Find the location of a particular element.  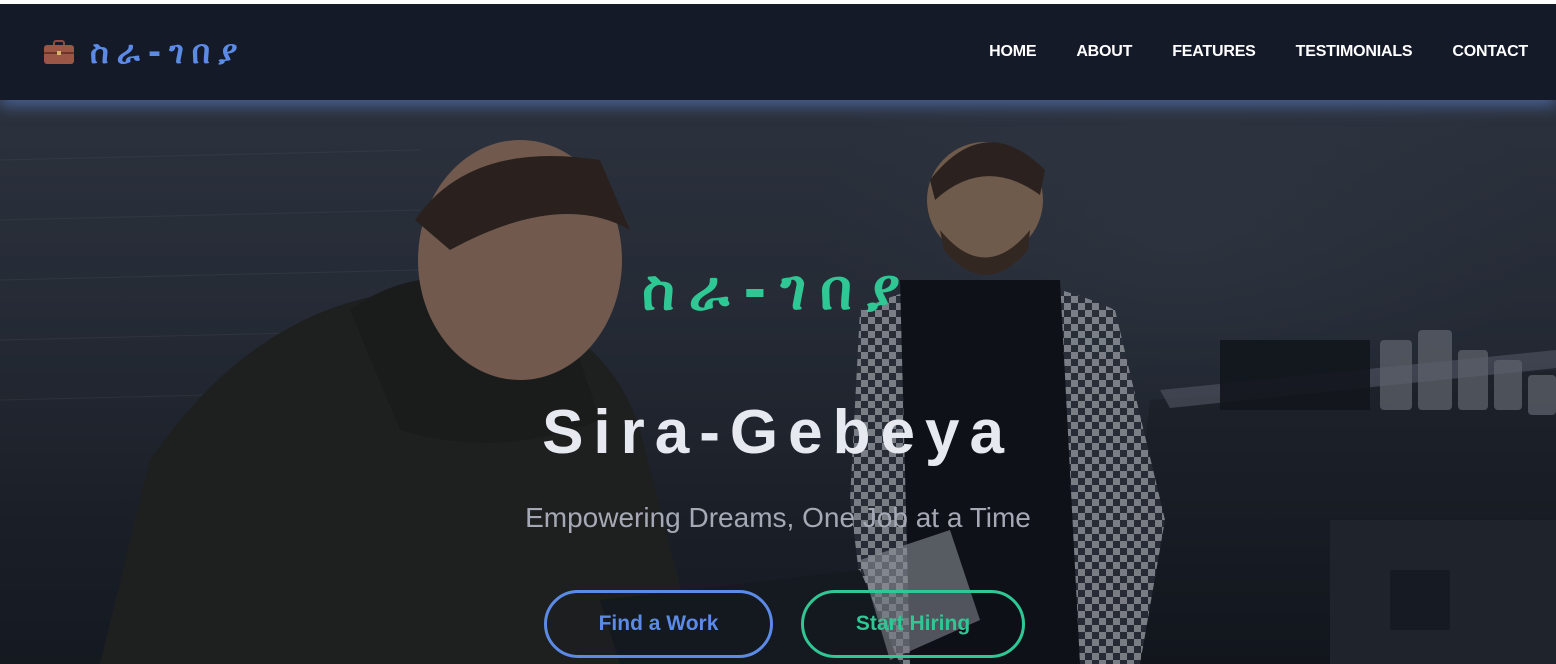

nav-link-testimonials: TESTIMONIALS is located at coordinates (1354, 52).